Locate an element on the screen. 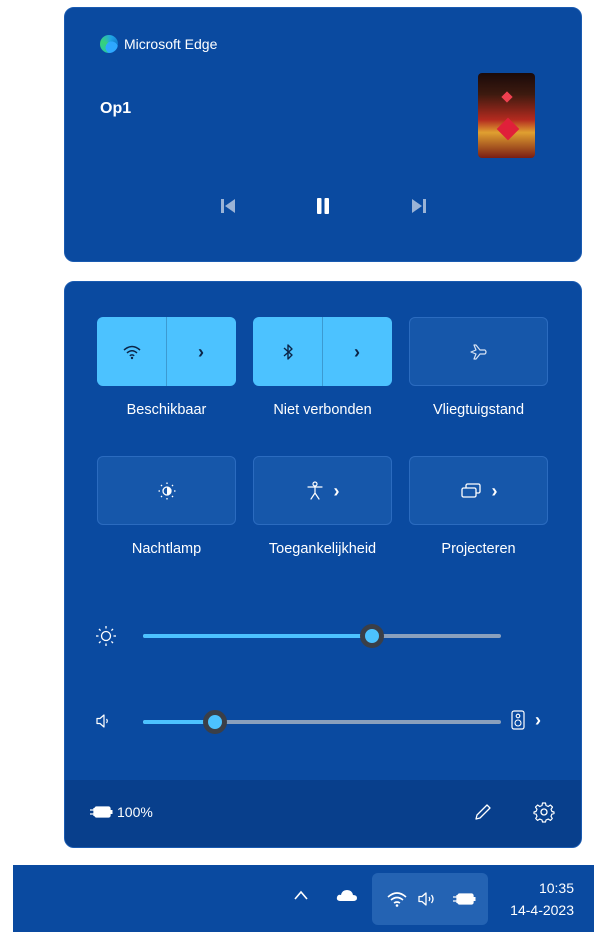 The height and width of the screenshot is (932, 594). project-chevron-icon: › is located at coordinates (494, 490).